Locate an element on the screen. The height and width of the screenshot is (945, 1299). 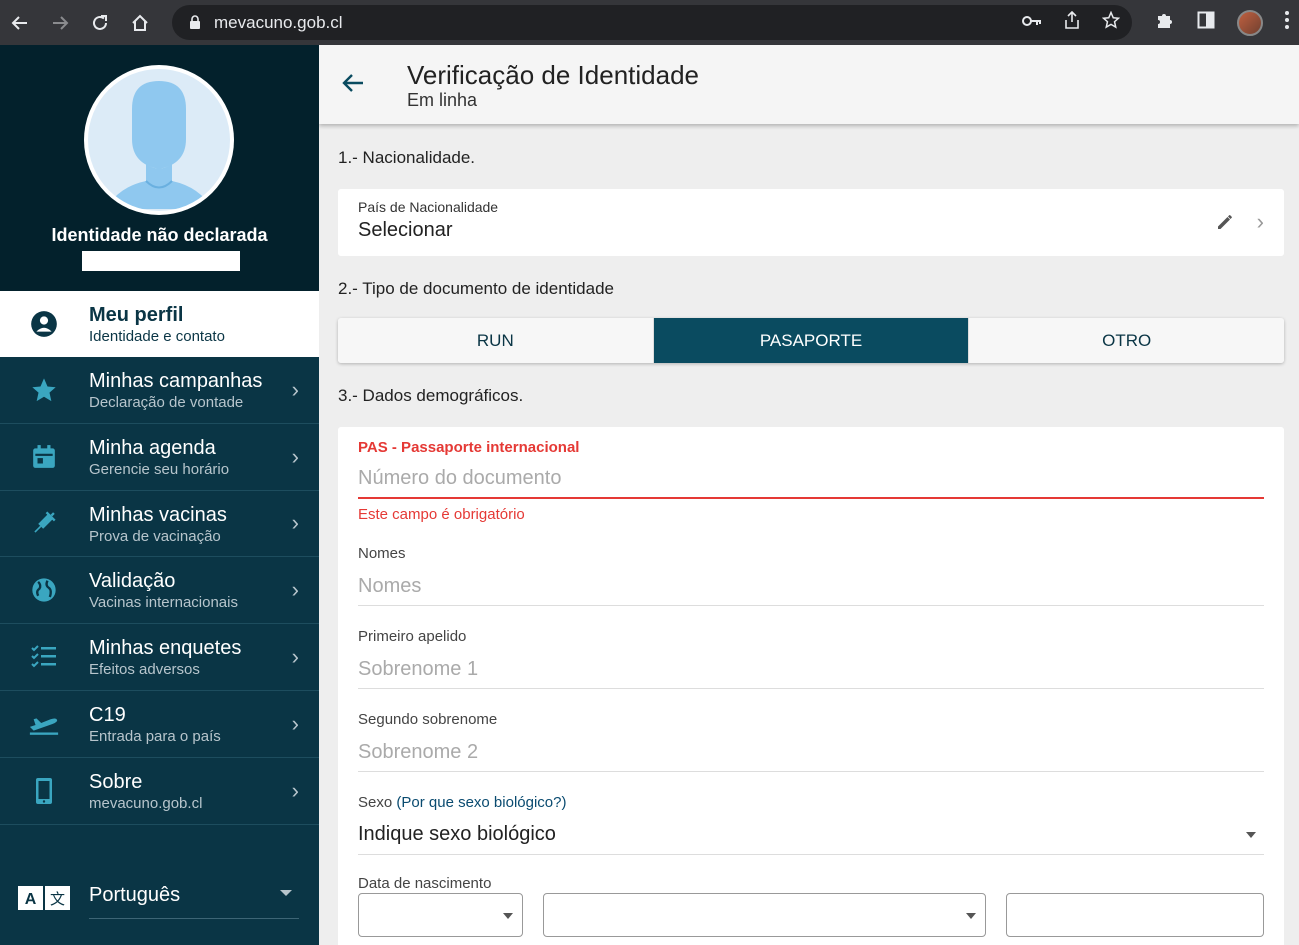
pencil-icon is located at coordinates (1225, 224).